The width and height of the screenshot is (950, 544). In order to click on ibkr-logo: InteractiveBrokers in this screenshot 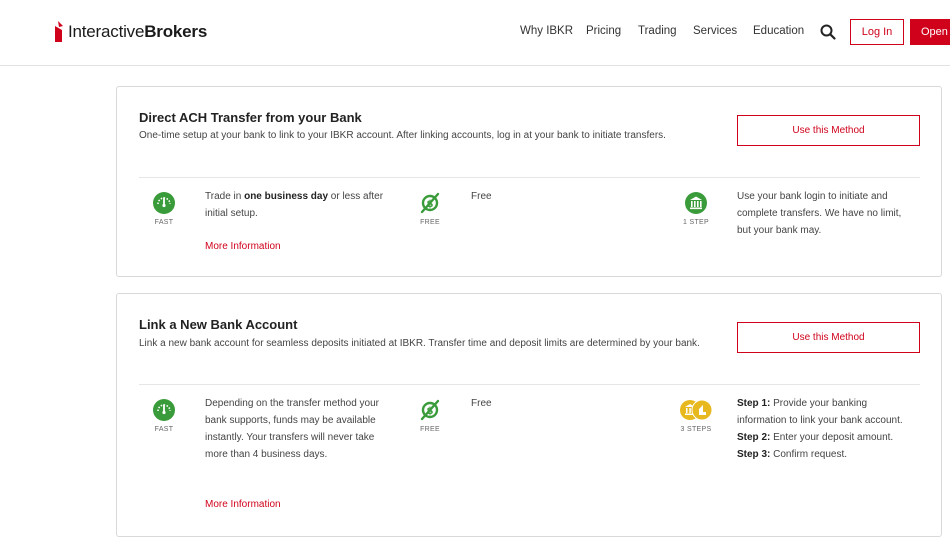, I will do `click(129, 32)`.